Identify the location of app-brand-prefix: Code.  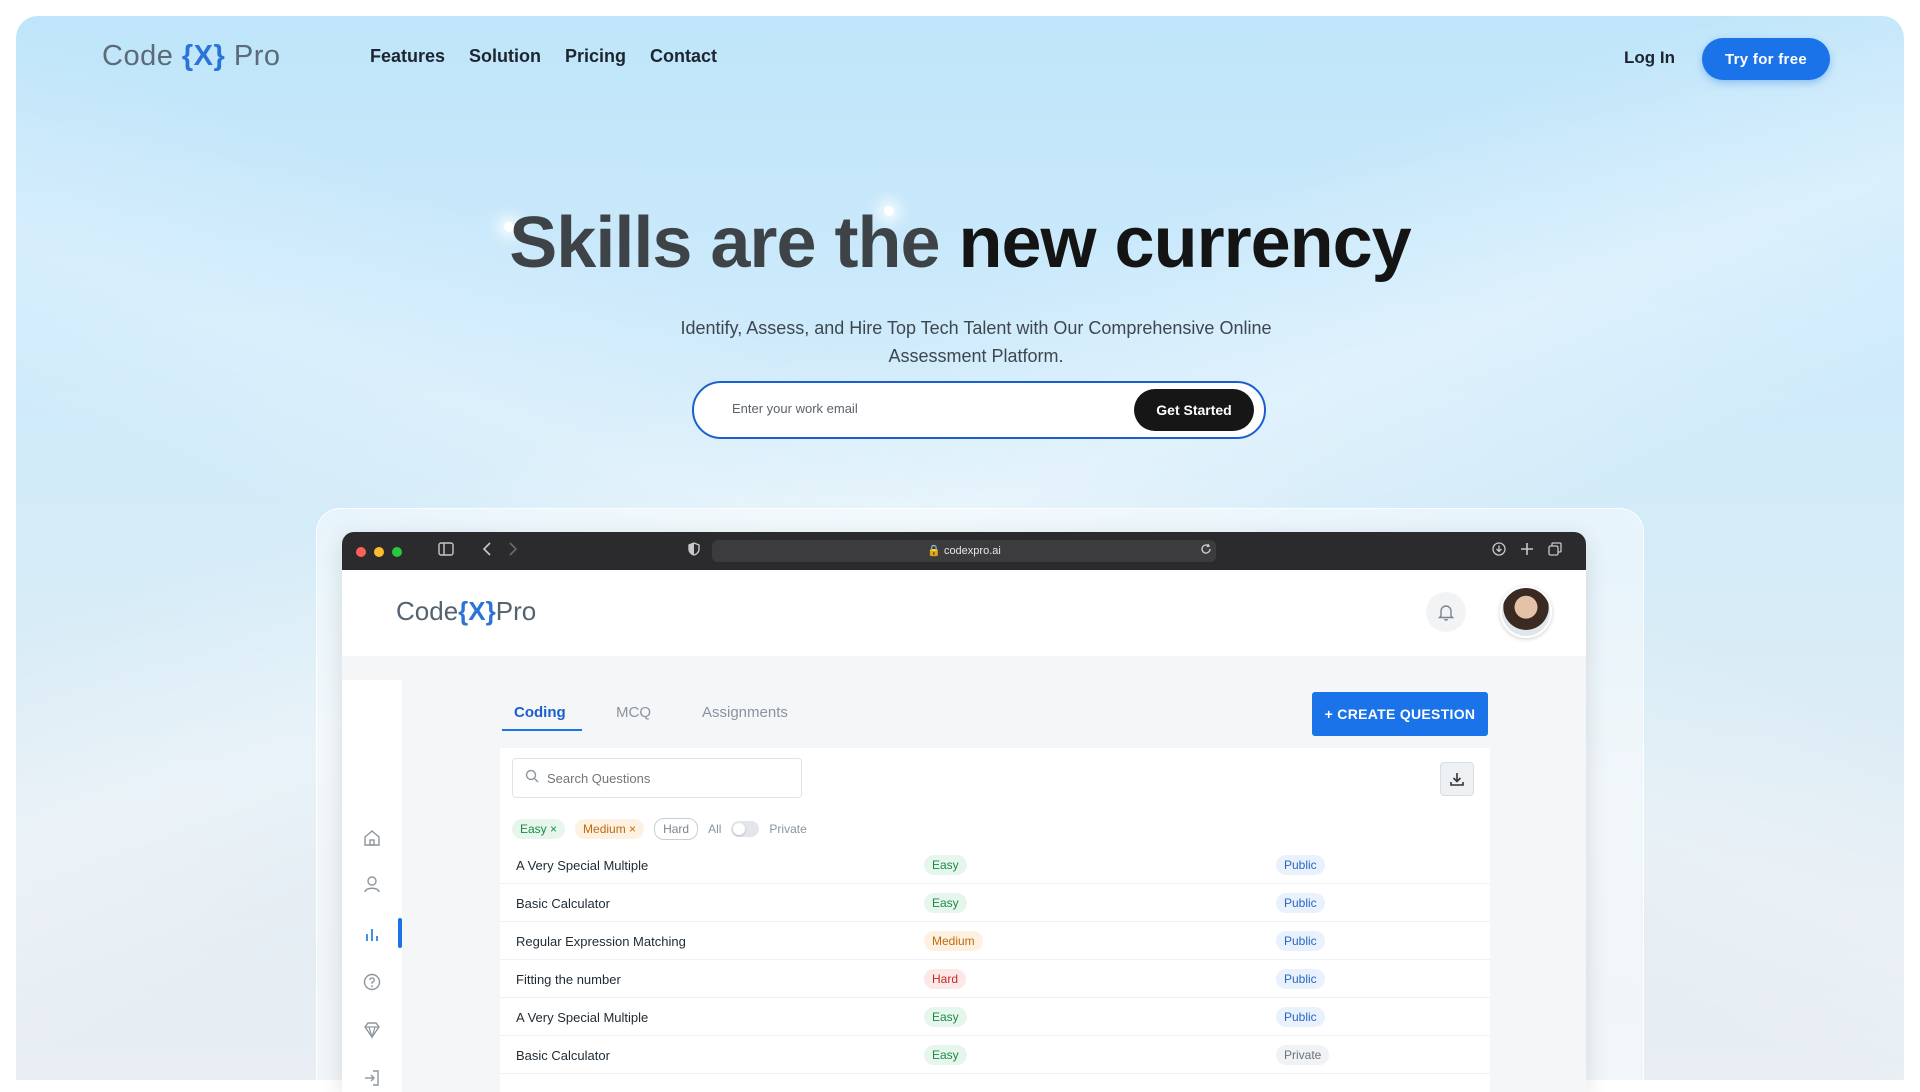
(427, 611).